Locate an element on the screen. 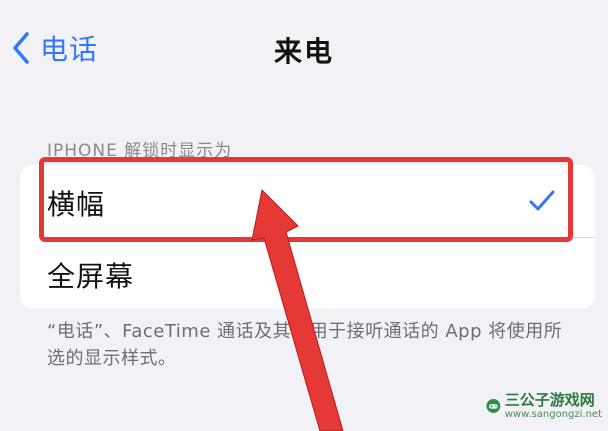  watermark-title: 三公子游戏网 is located at coordinates (549, 399).